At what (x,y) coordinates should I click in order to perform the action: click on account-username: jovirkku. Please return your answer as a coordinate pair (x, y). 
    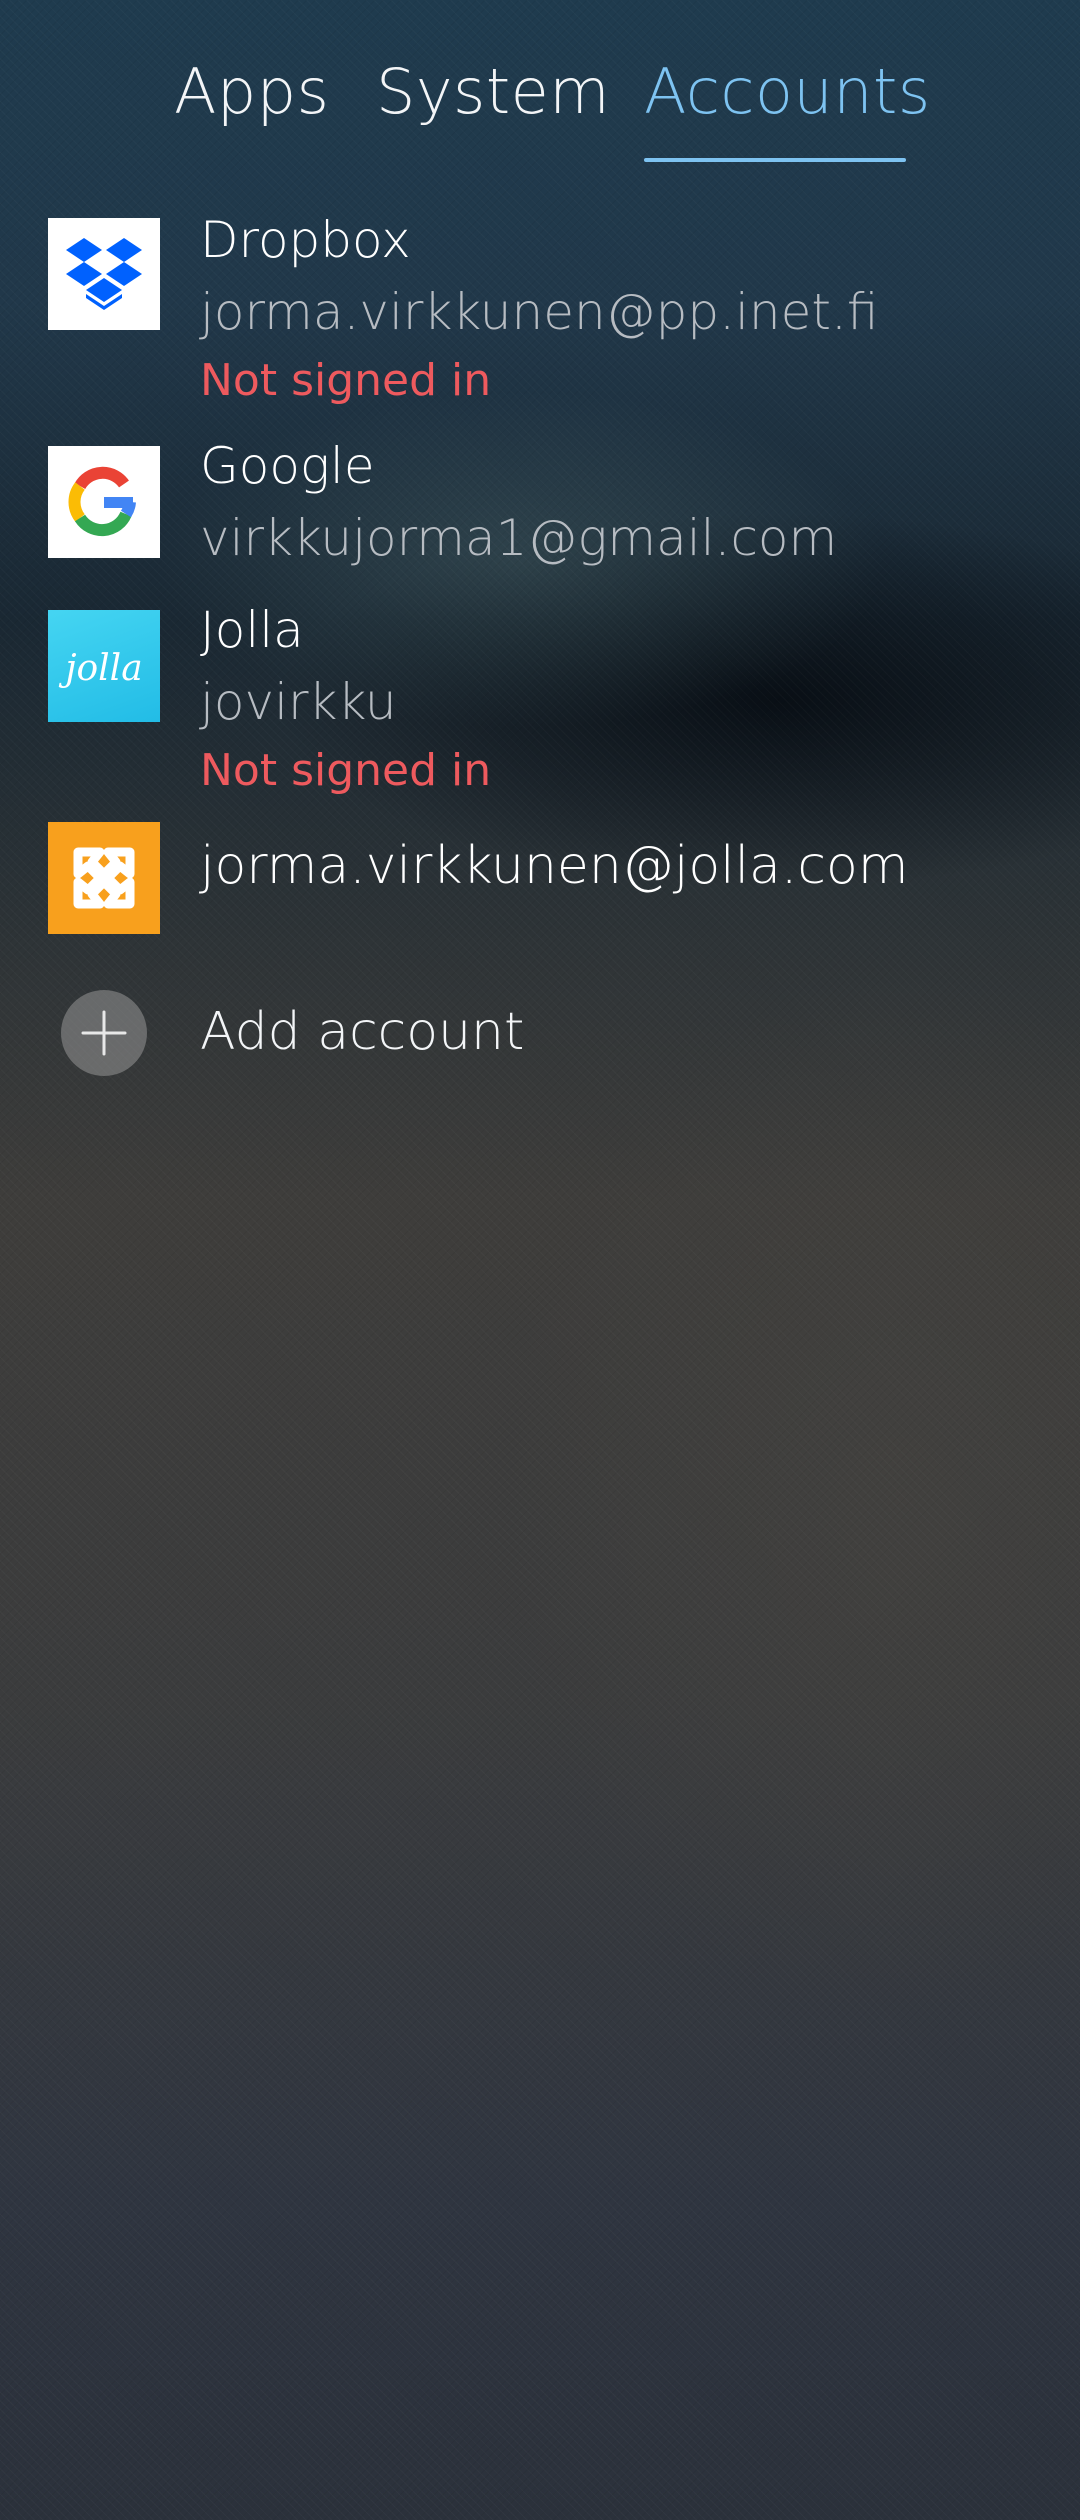
    Looking at the image, I should click on (298, 702).